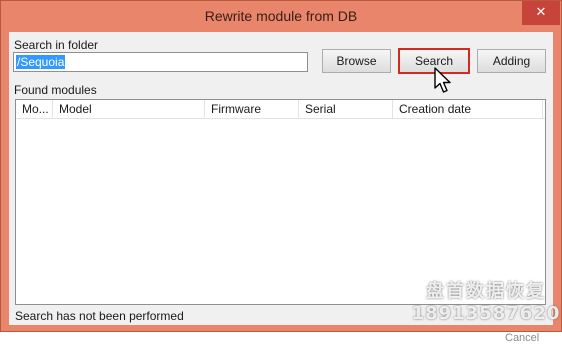 Image resolution: width=562 pixels, height=344 pixels. I want to click on title-bar: Rewrite module from DB ✕, so click(281, 16).